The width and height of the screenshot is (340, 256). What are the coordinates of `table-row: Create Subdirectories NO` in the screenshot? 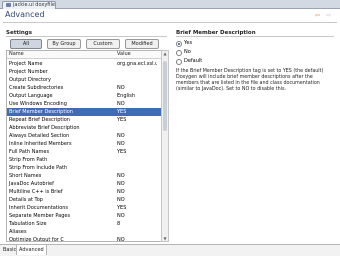 It's located at (84, 88).